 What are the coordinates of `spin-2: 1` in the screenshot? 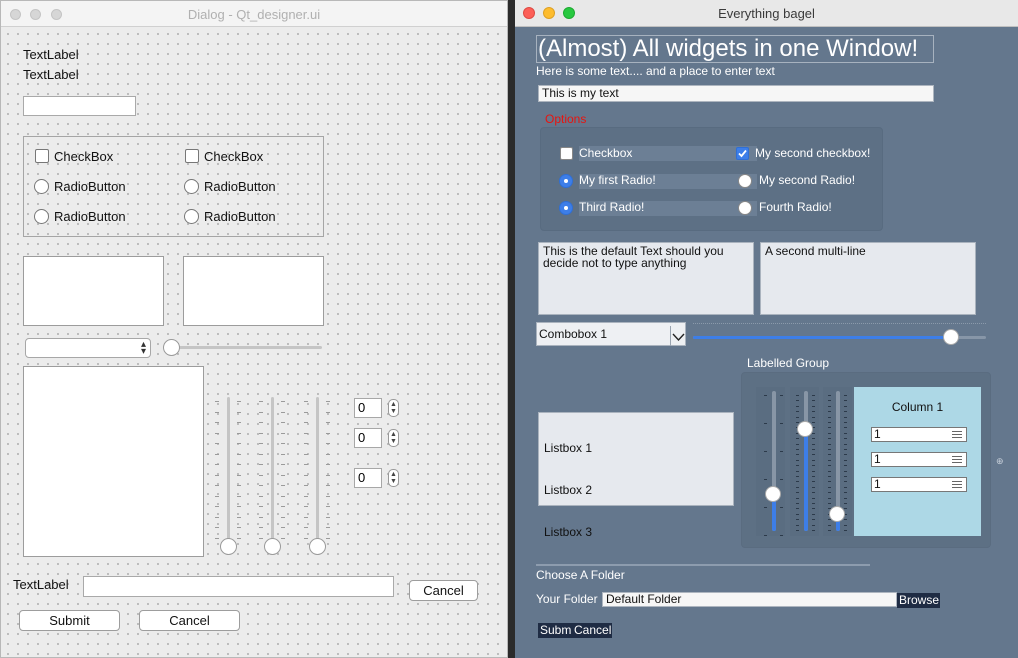 It's located at (919, 459).